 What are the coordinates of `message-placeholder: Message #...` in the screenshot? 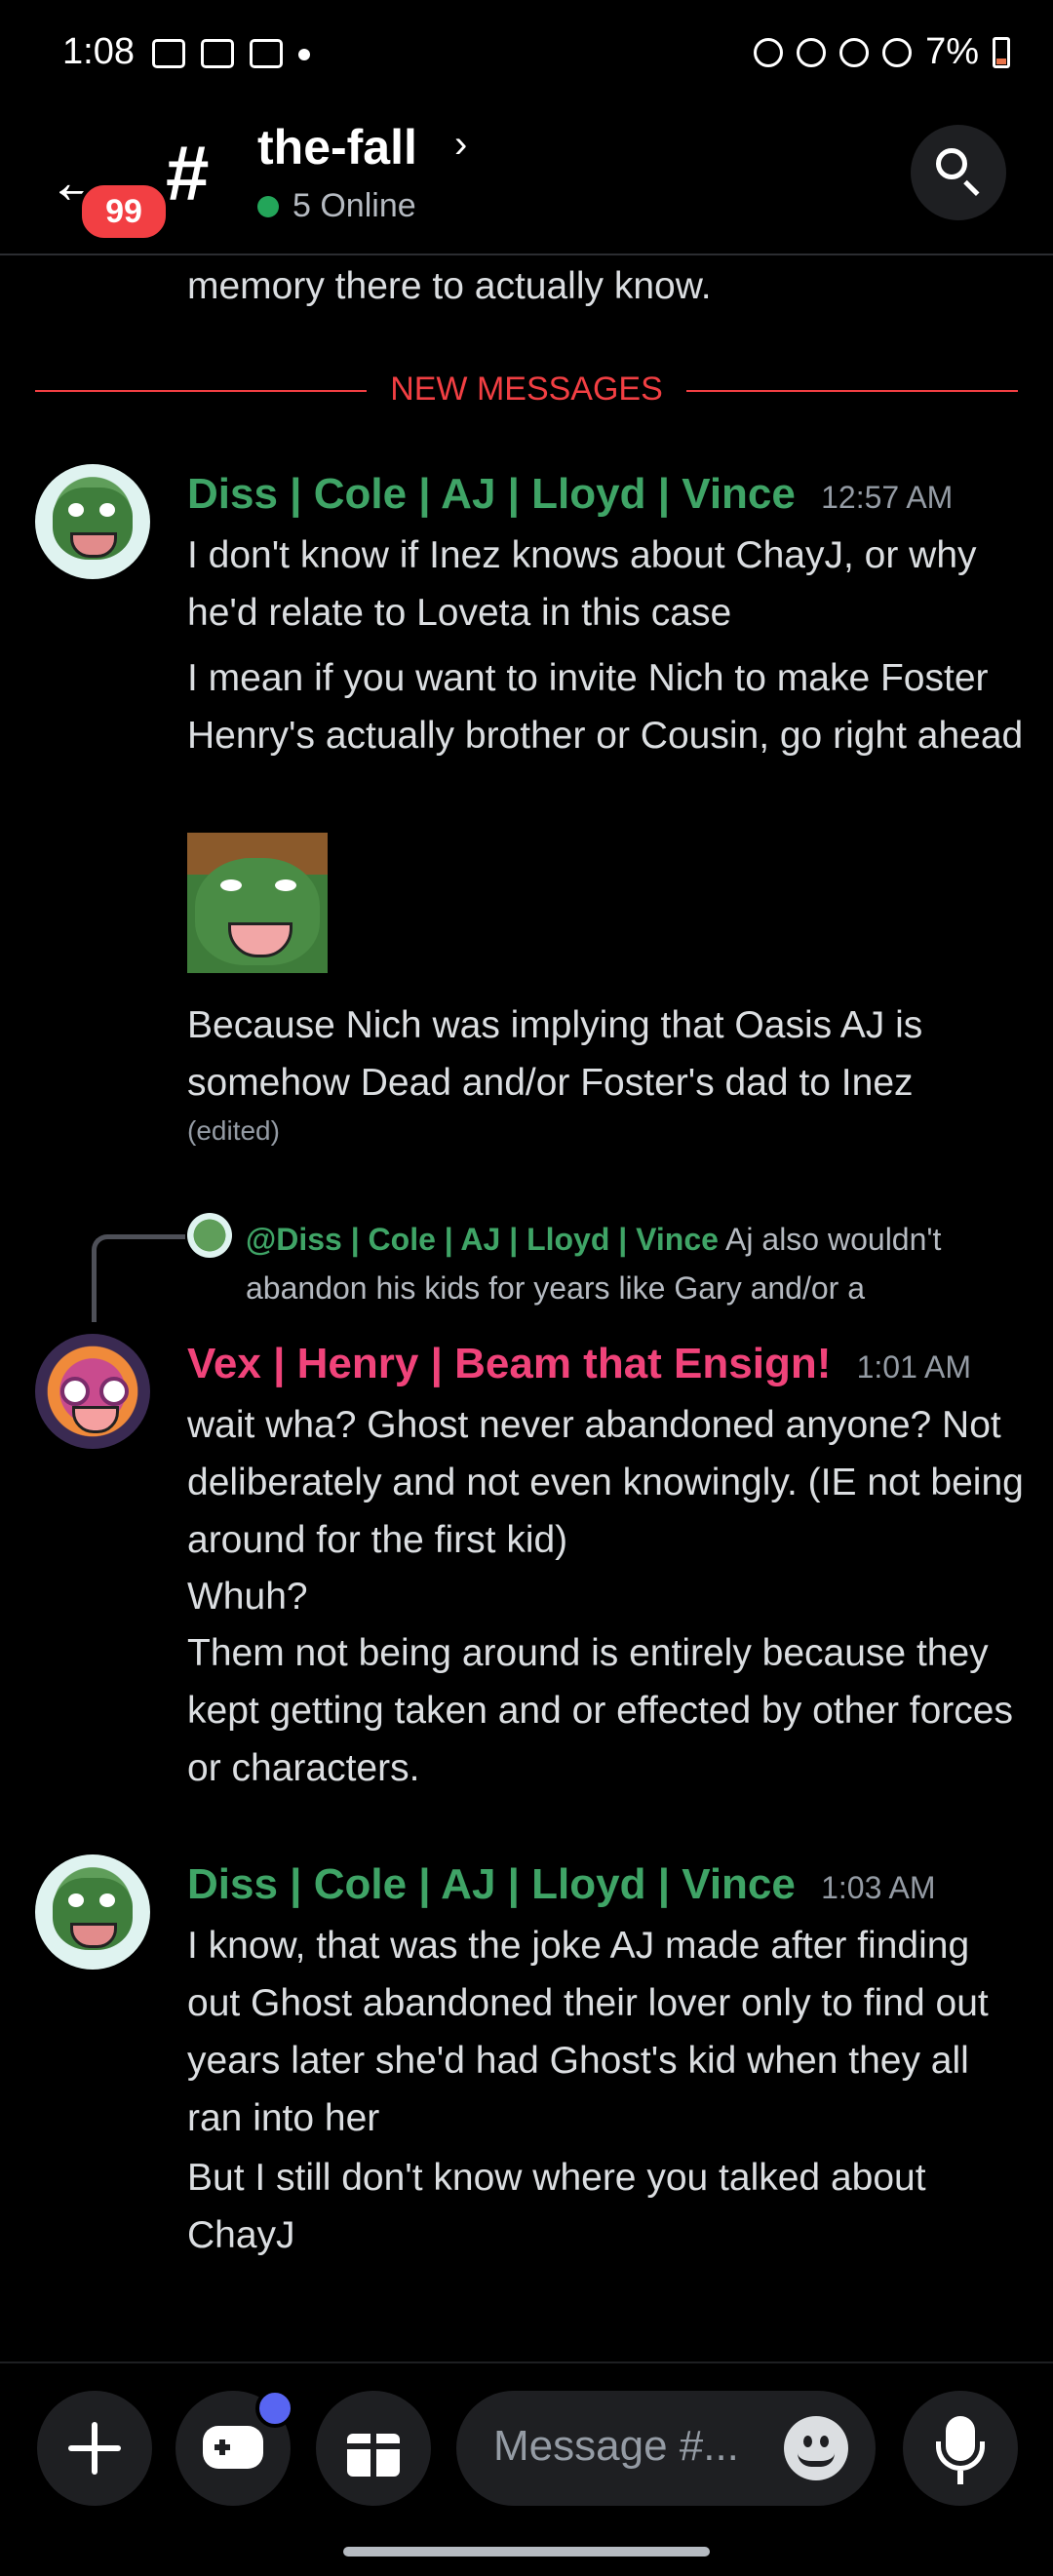 It's located at (616, 2446).